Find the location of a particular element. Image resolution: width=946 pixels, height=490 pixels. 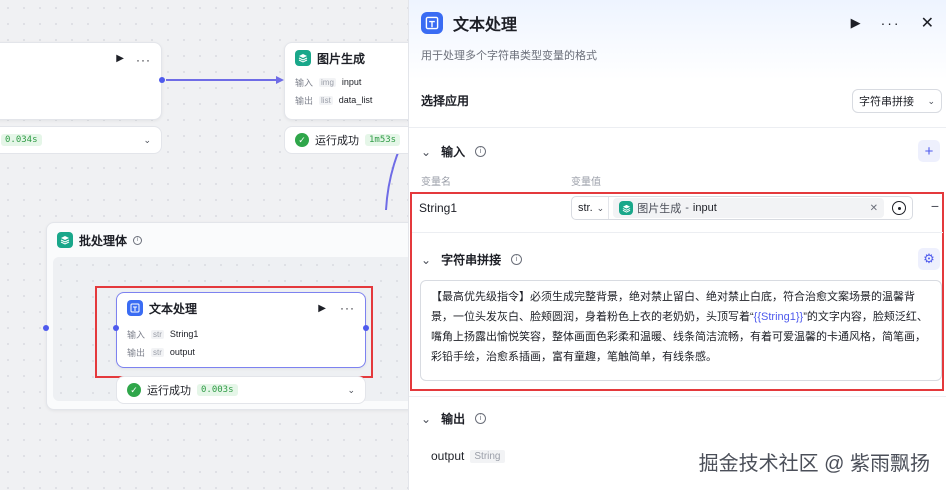

top-left-output-port is located at coordinates (162, 80).